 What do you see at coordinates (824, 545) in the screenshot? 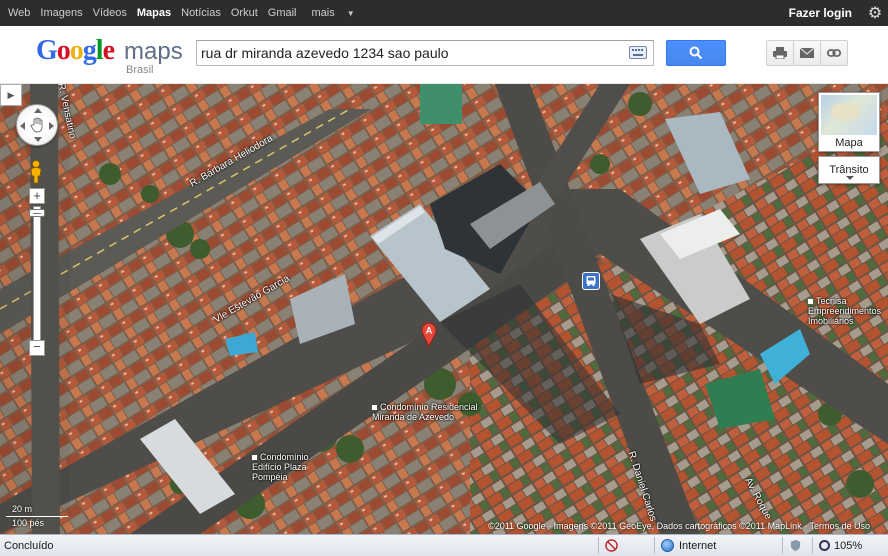
I see `magnifier-icon` at bounding box center [824, 545].